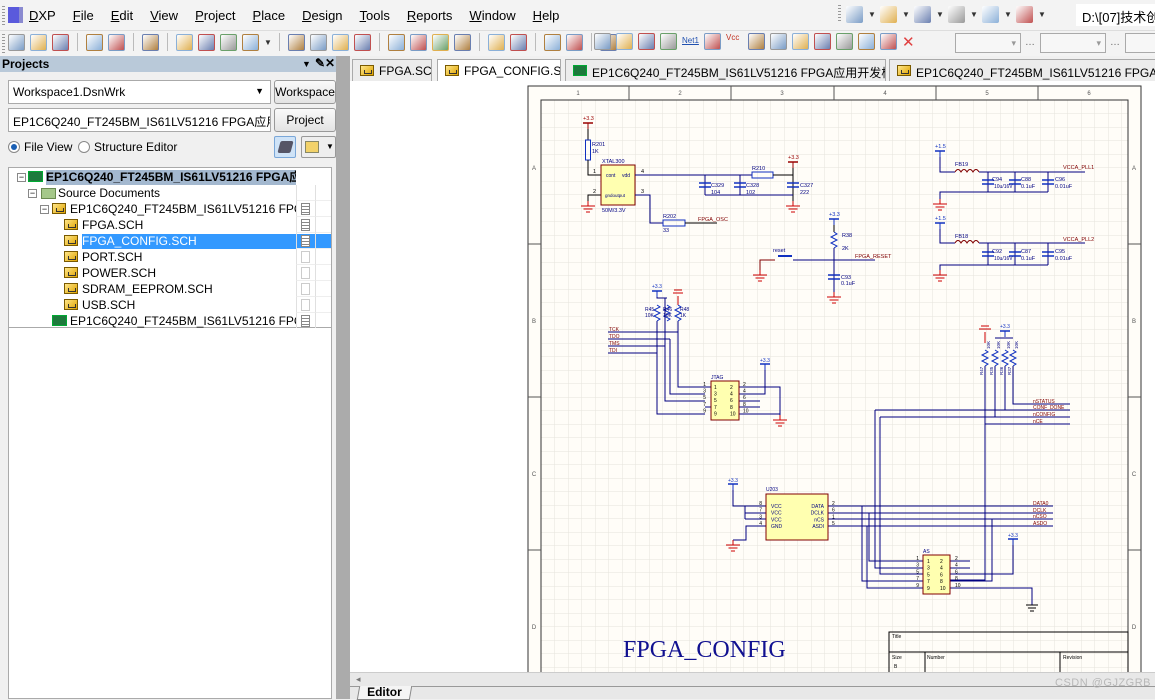 The image size is (1155, 700). What do you see at coordinates (170, 241) in the screenshot?
I see `tree-item: FPGA_CONFIG.SCH` at bounding box center [170, 241].